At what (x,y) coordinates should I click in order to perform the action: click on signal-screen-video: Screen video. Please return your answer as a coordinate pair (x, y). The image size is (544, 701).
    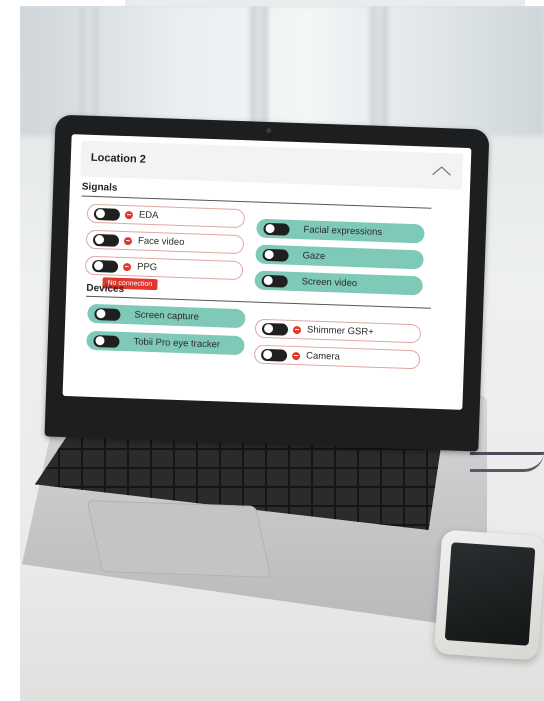
    Looking at the image, I should click on (338, 283).